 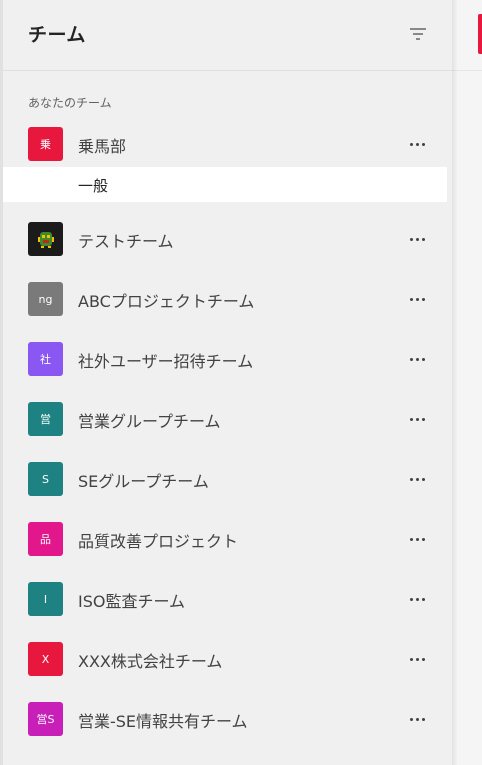 What do you see at coordinates (45, 299) in the screenshot?
I see `team-avatar: ng` at bounding box center [45, 299].